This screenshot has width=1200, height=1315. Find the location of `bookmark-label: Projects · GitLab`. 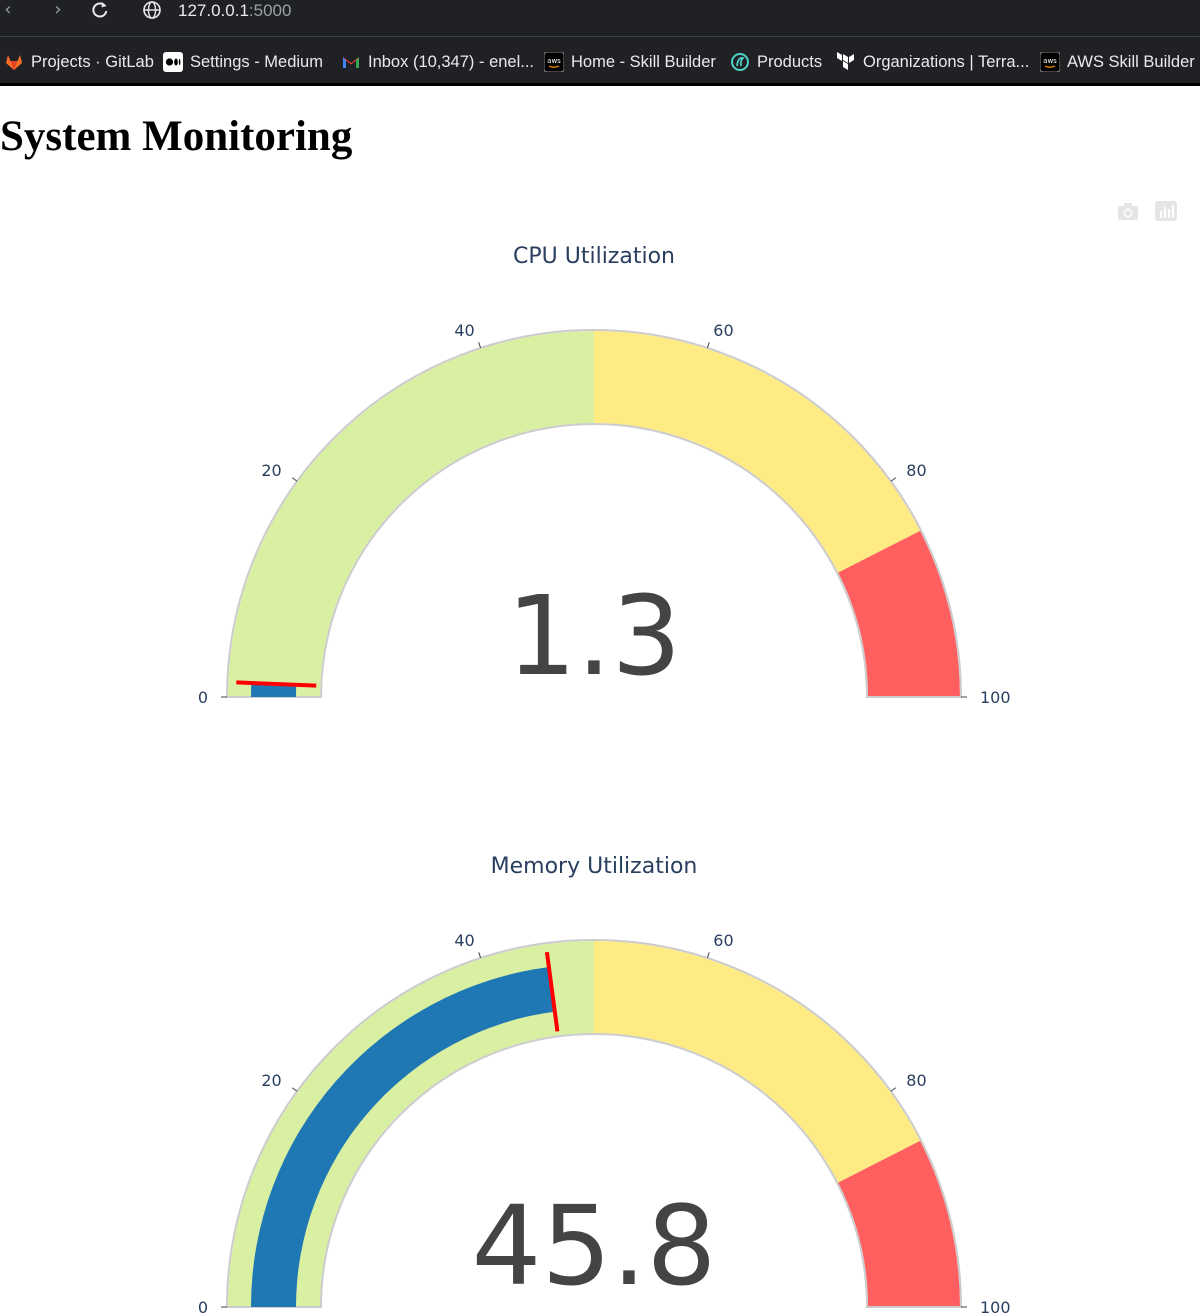

bookmark-label: Projects · GitLab is located at coordinates (92, 61).